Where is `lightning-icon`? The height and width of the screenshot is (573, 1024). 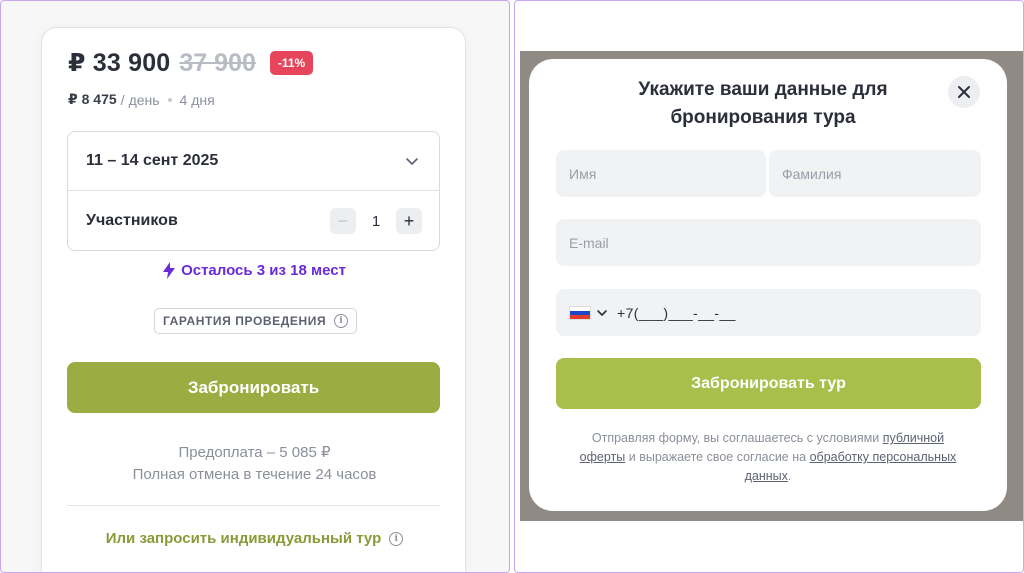
lightning-icon is located at coordinates (169, 270).